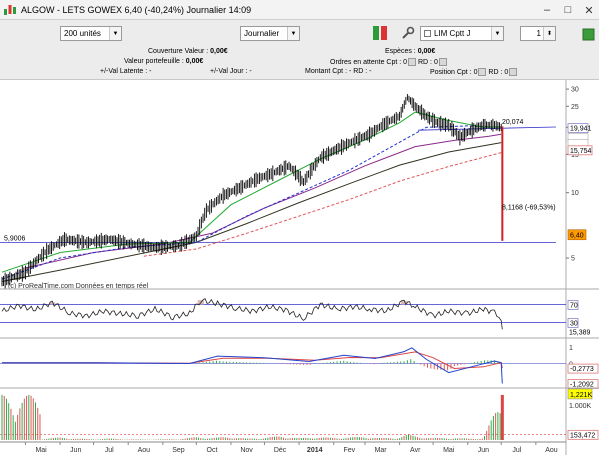 Image resolution: width=599 pixels, height=455 pixels. Describe the element at coordinates (164, 61) in the screenshot. I see `valeur-portefeuille-line: Valeur portefeuille : 0,00€` at that location.